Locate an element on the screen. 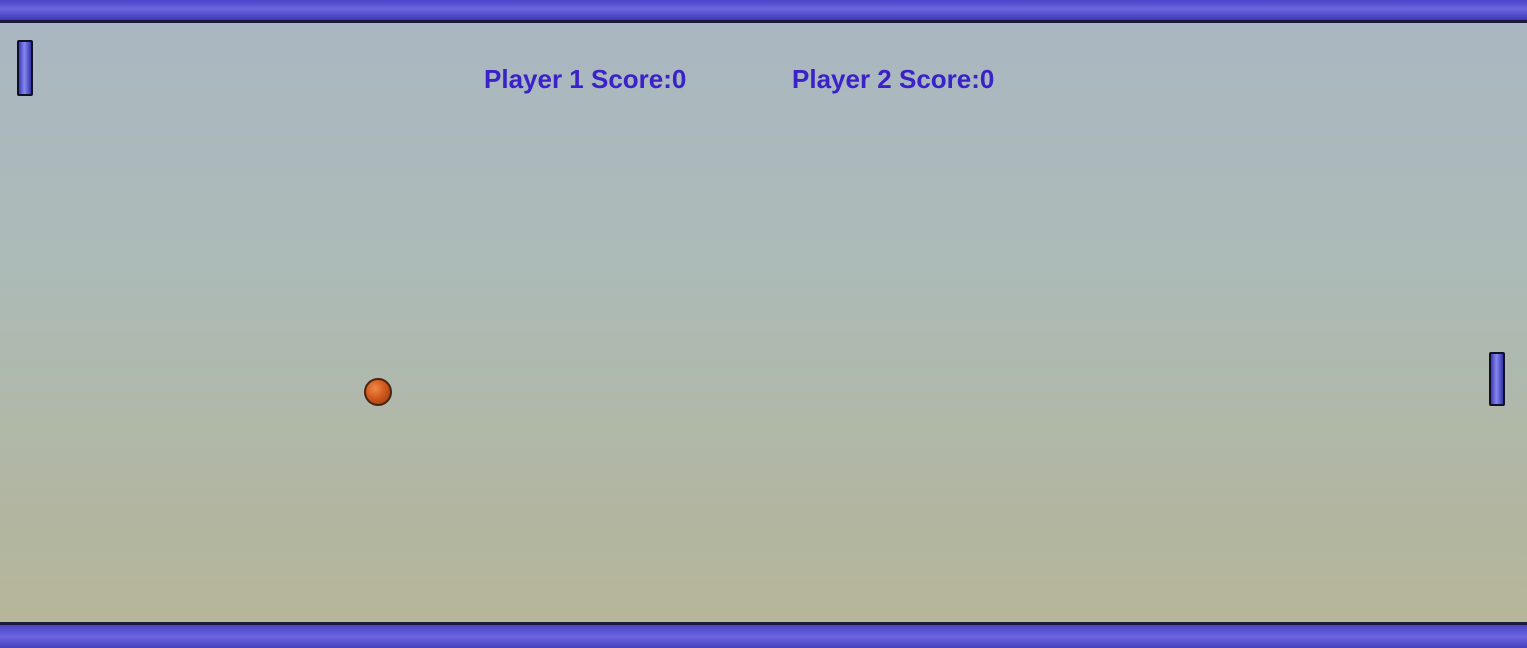 This screenshot has height=648, width=1527. top-wall is located at coordinates (763, 11).